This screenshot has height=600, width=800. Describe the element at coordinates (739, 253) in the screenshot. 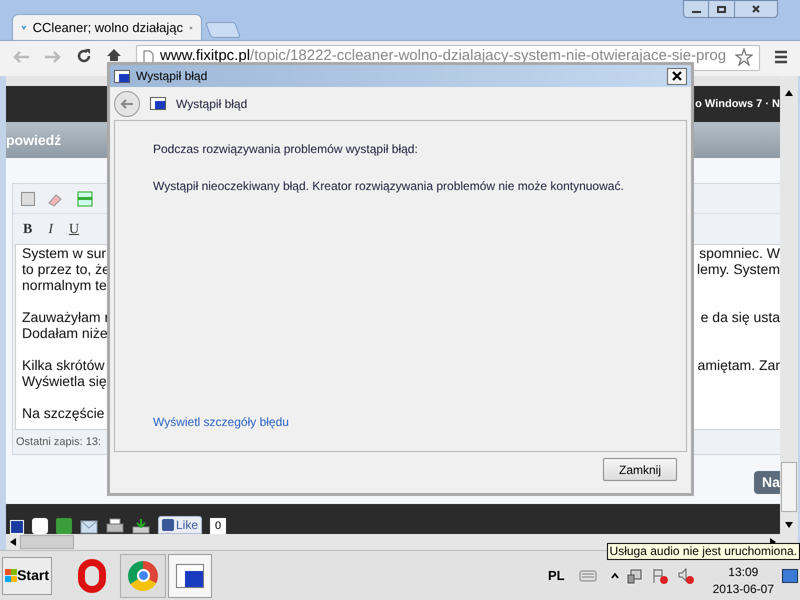

I see `text-line: spomniec. W` at that location.